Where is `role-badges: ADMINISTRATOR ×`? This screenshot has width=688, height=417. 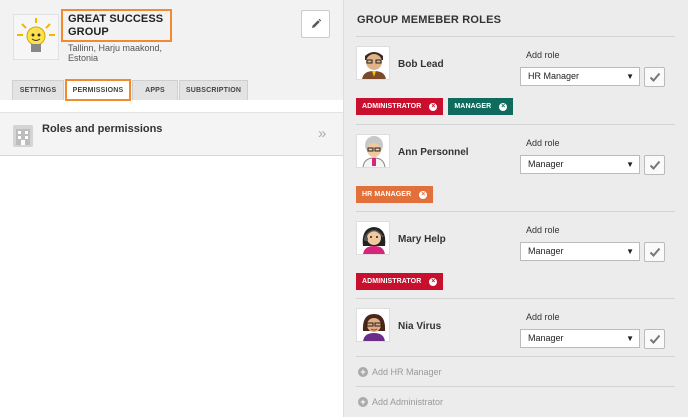 role-badges: ADMINISTRATOR × is located at coordinates (402, 281).